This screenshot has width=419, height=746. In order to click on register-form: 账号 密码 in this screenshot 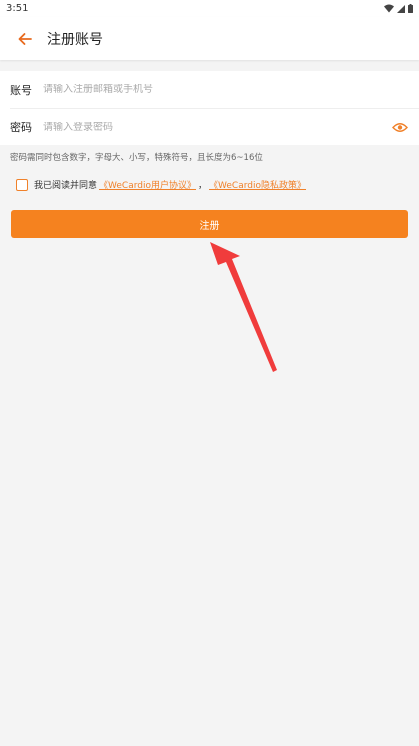, I will do `click(209, 108)`.